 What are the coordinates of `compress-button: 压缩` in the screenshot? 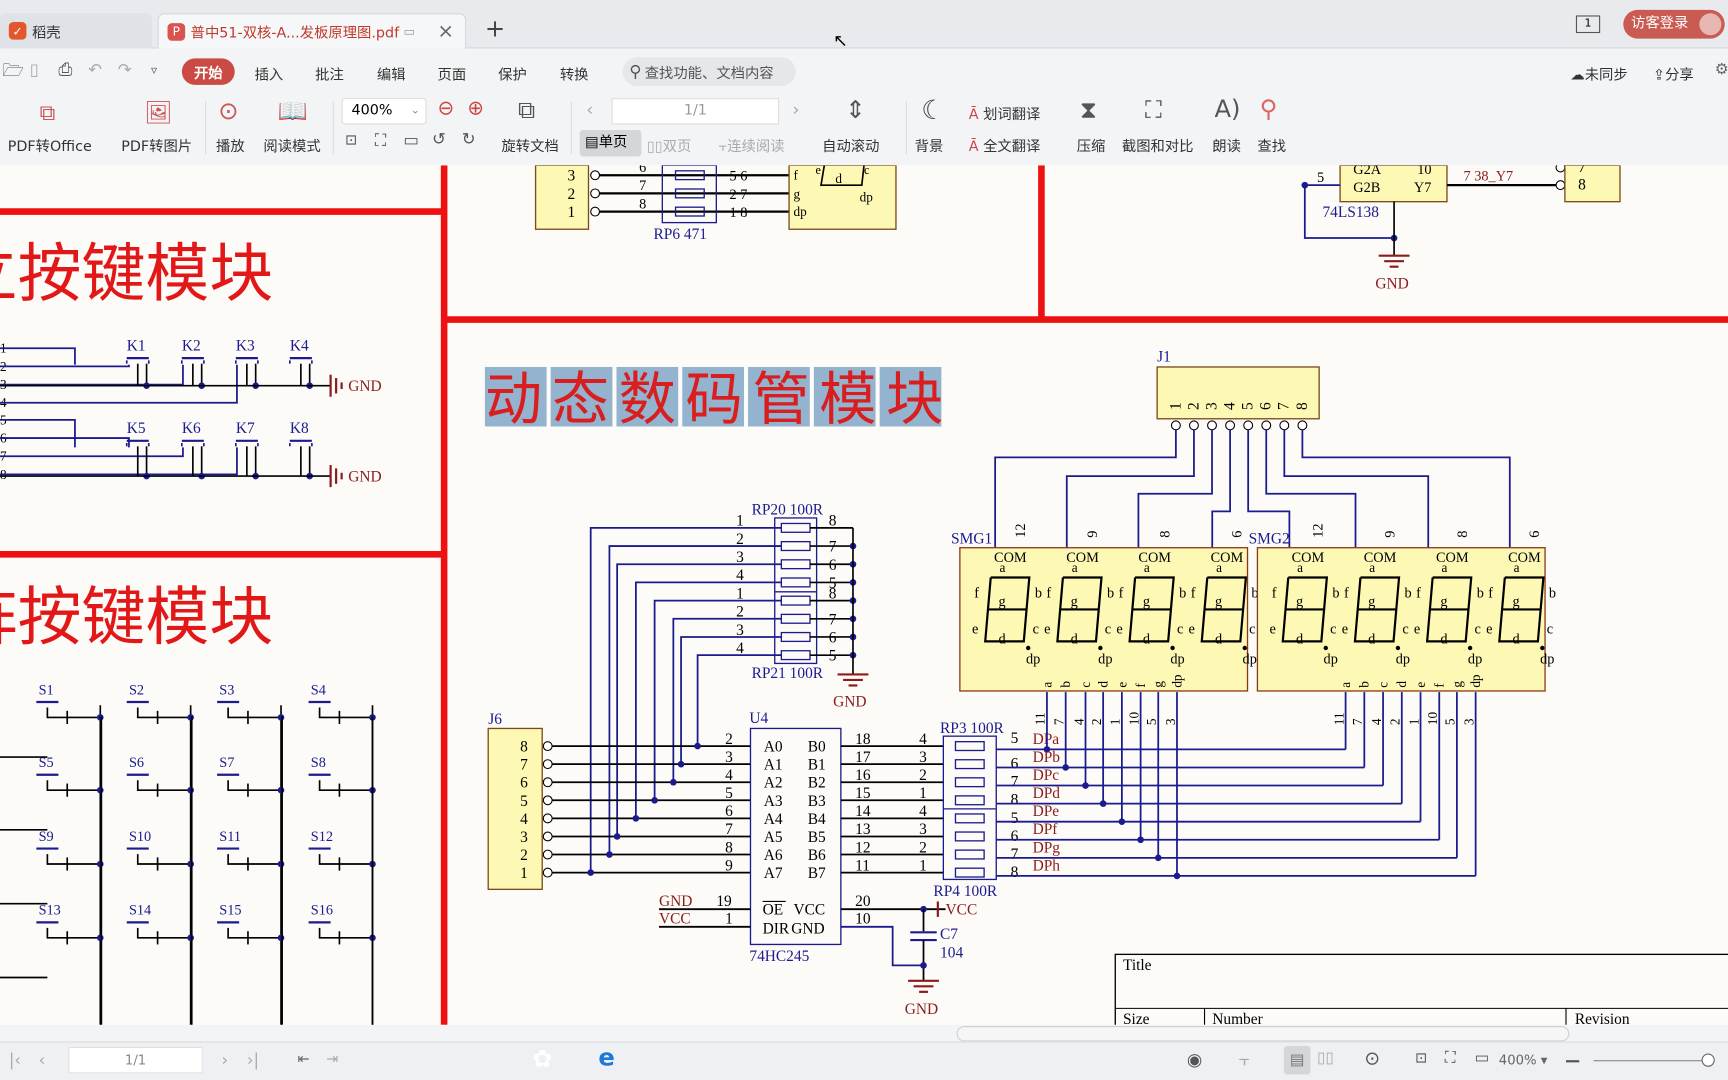 It's located at (1091, 145).